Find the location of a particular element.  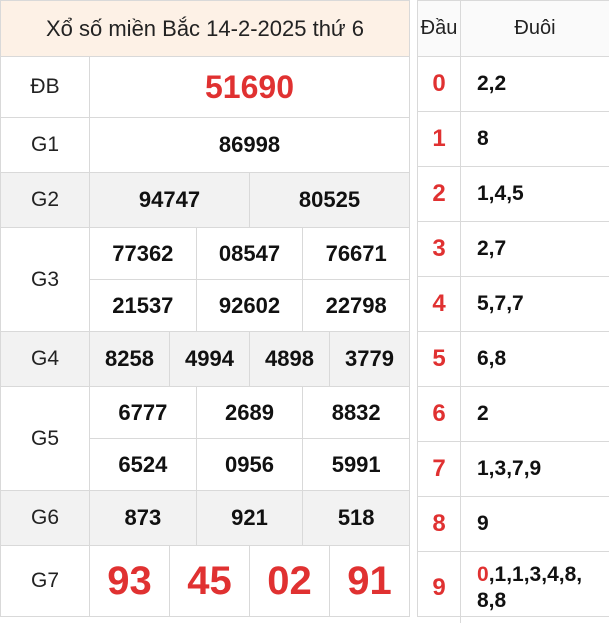

prize-number-g3: 08547 is located at coordinates (249, 253).